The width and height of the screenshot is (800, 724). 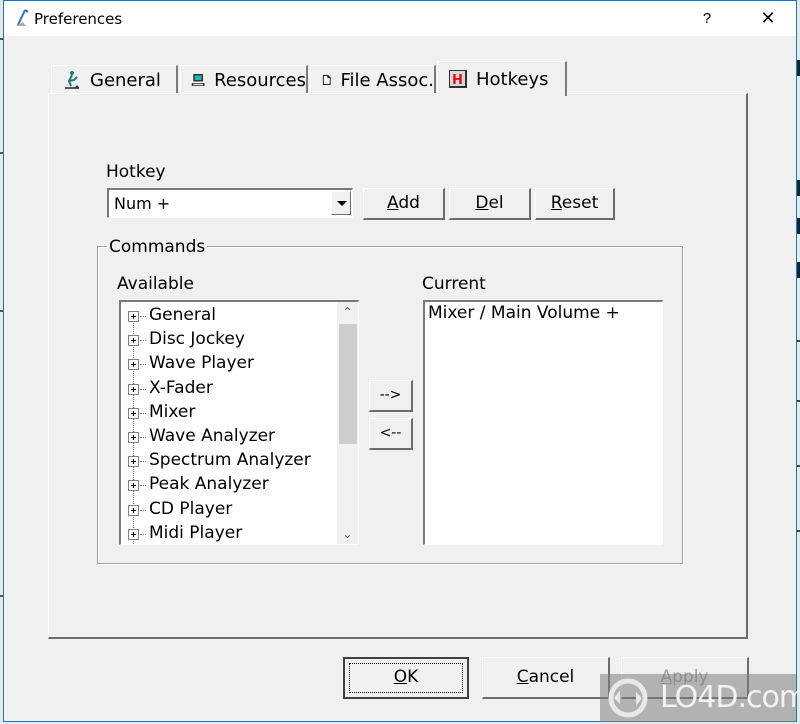 What do you see at coordinates (197, 339) in the screenshot?
I see `tree-item-label: Disc Jockey` at bounding box center [197, 339].